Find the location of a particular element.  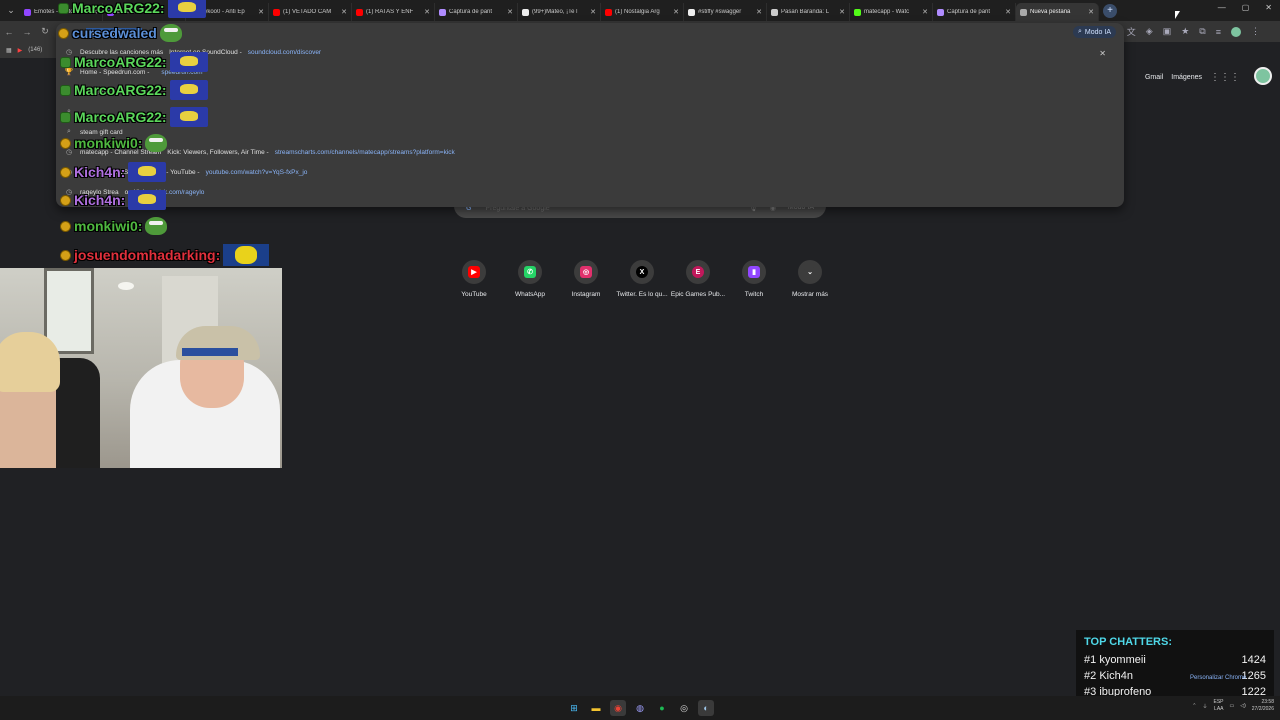

chat-username: MarcoARG22: is located at coordinates (120, 62).